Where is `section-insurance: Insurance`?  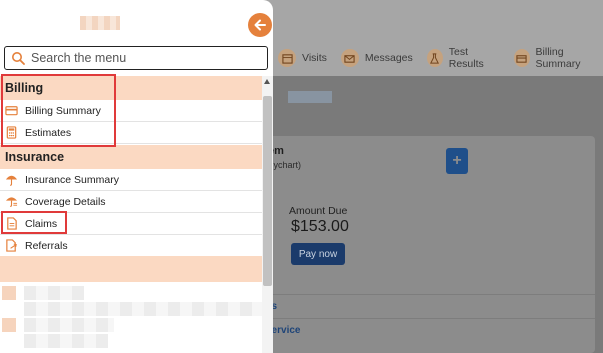 section-insurance: Insurance is located at coordinates (131, 157).